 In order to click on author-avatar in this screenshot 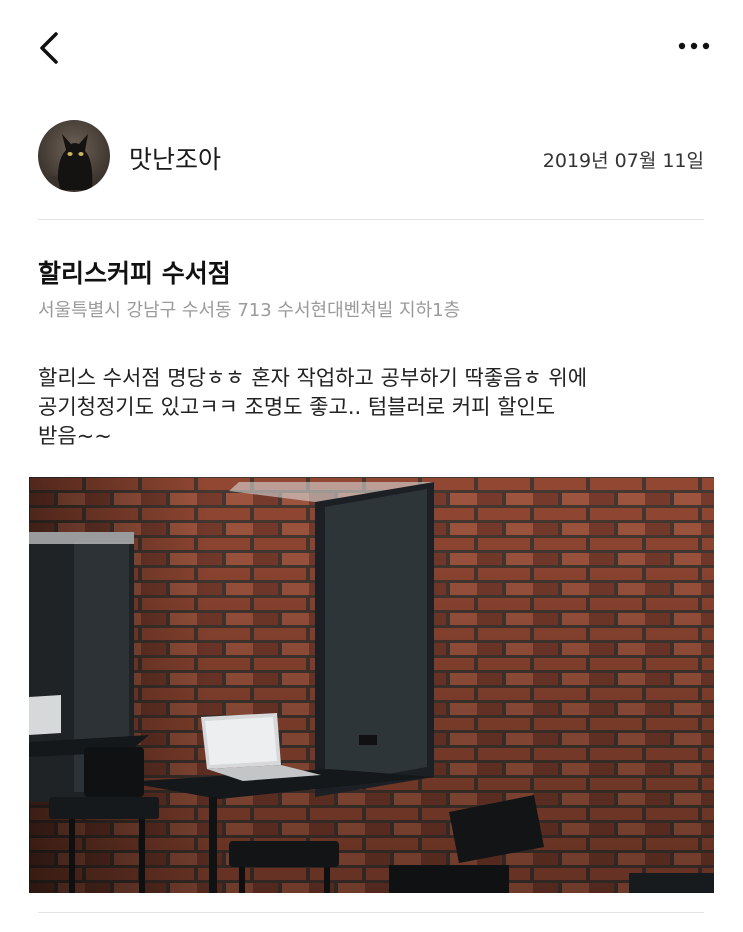, I will do `click(74, 156)`.